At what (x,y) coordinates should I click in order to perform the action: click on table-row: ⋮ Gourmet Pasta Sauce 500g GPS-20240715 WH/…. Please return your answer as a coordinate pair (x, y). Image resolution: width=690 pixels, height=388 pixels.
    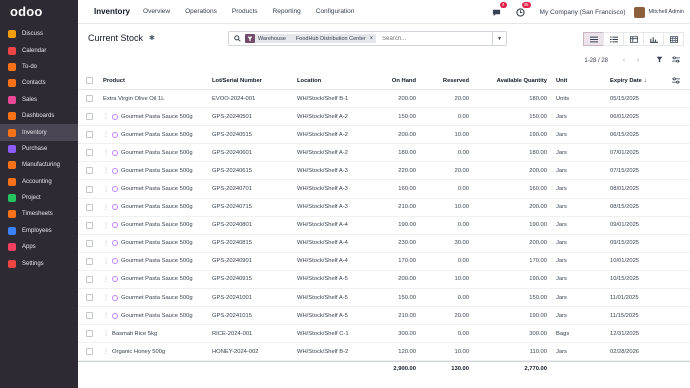
    Looking at the image, I should click on (384, 208).